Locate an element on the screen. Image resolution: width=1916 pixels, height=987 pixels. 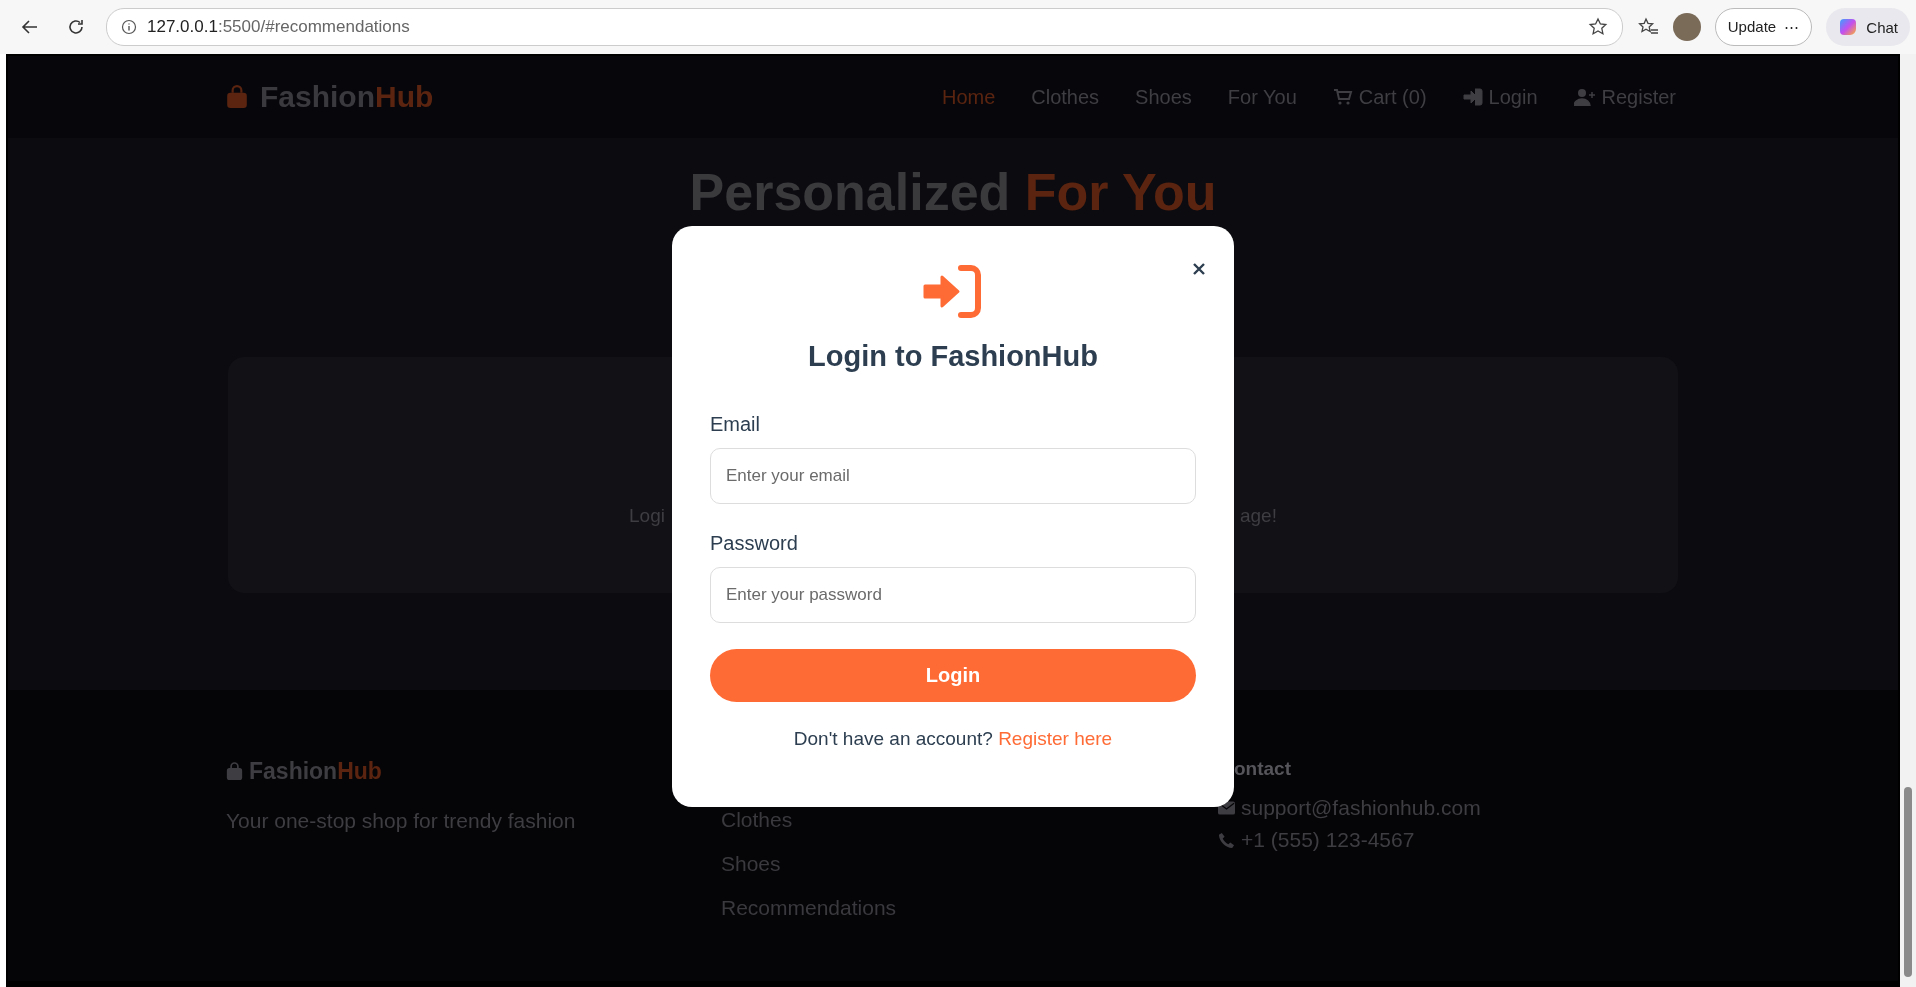
field-label: Email is located at coordinates (735, 424).